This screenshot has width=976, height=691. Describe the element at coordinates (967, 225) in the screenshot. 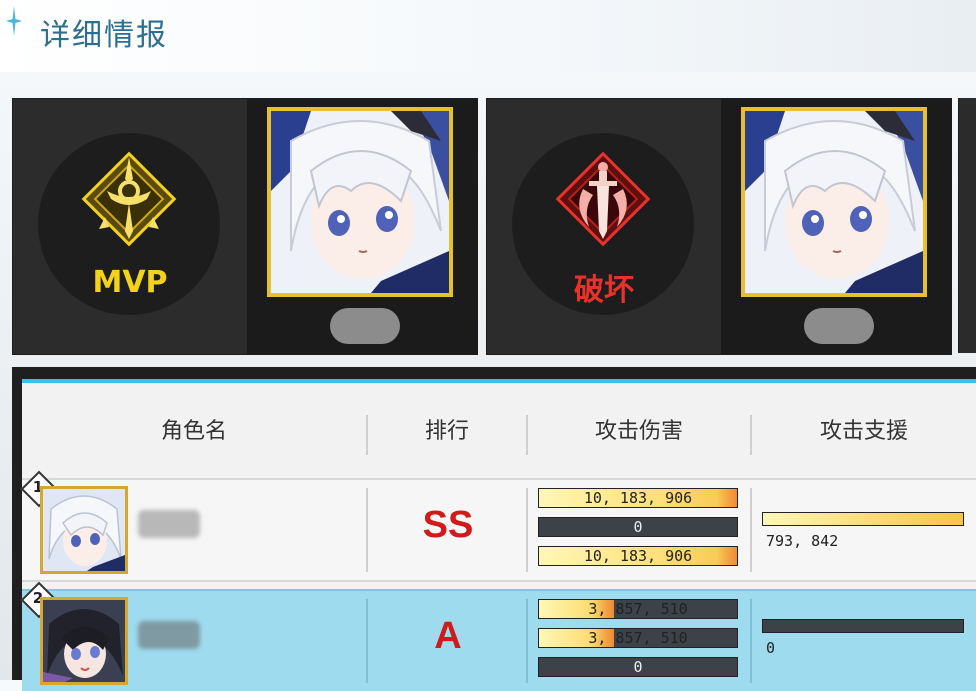

I see `award-card-partial` at that location.